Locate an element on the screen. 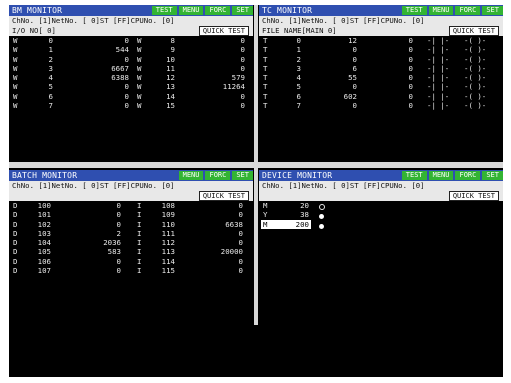  batch-device-number: 100 is located at coordinates (44, 205).